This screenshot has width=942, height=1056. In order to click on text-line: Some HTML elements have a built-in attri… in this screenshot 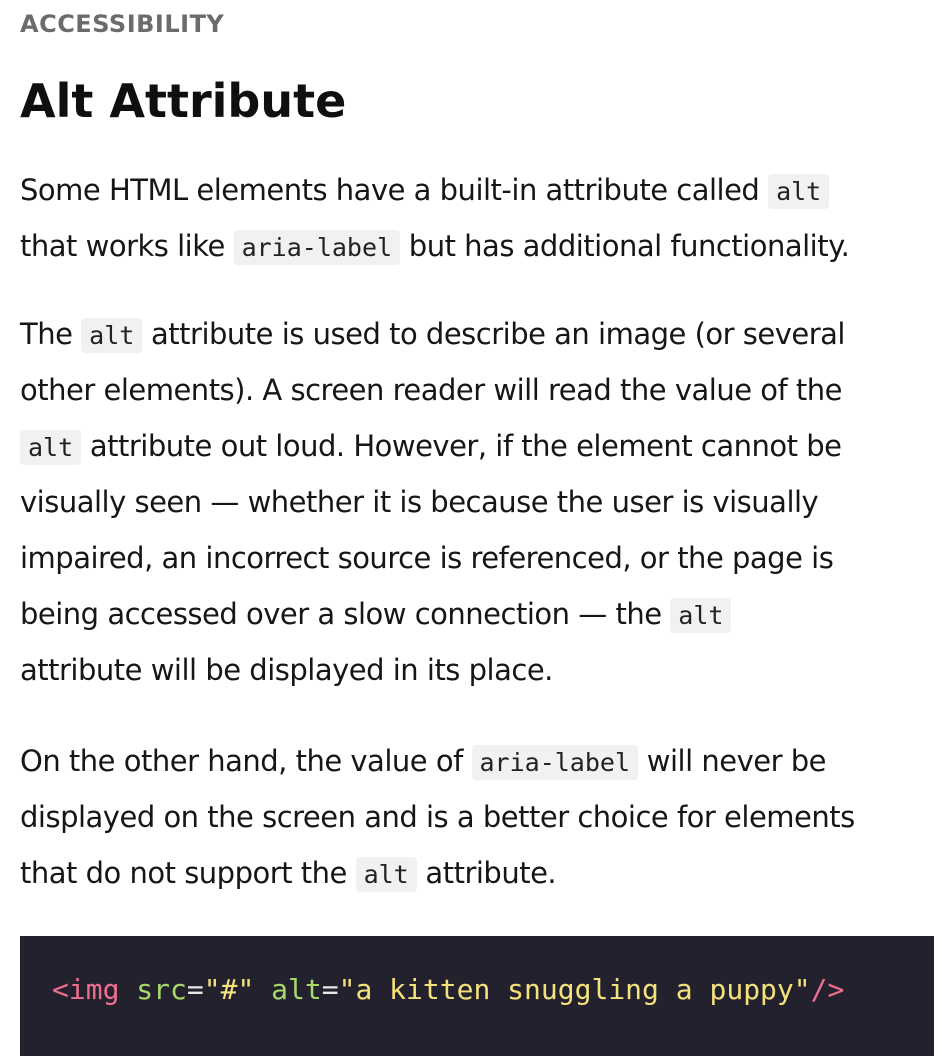, I will do `click(480, 190)`.